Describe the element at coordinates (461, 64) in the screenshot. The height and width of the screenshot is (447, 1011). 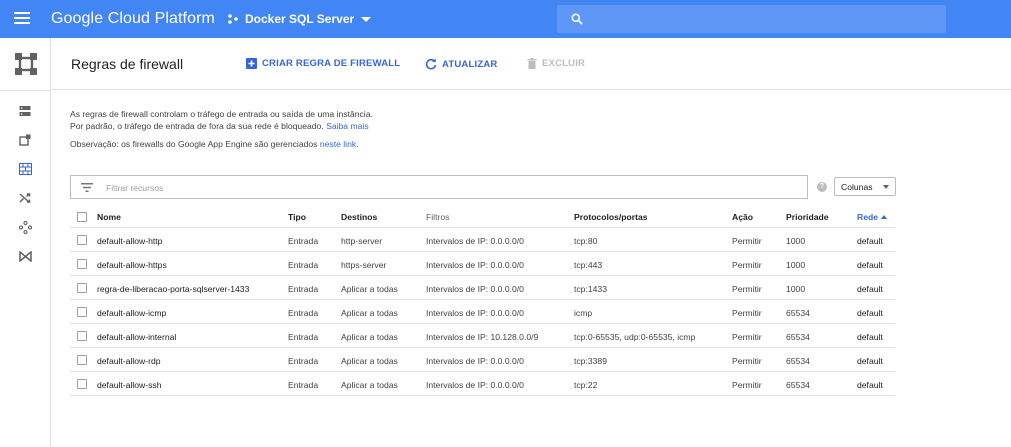
I see `refresh-button: ATUALIZAR` at that location.